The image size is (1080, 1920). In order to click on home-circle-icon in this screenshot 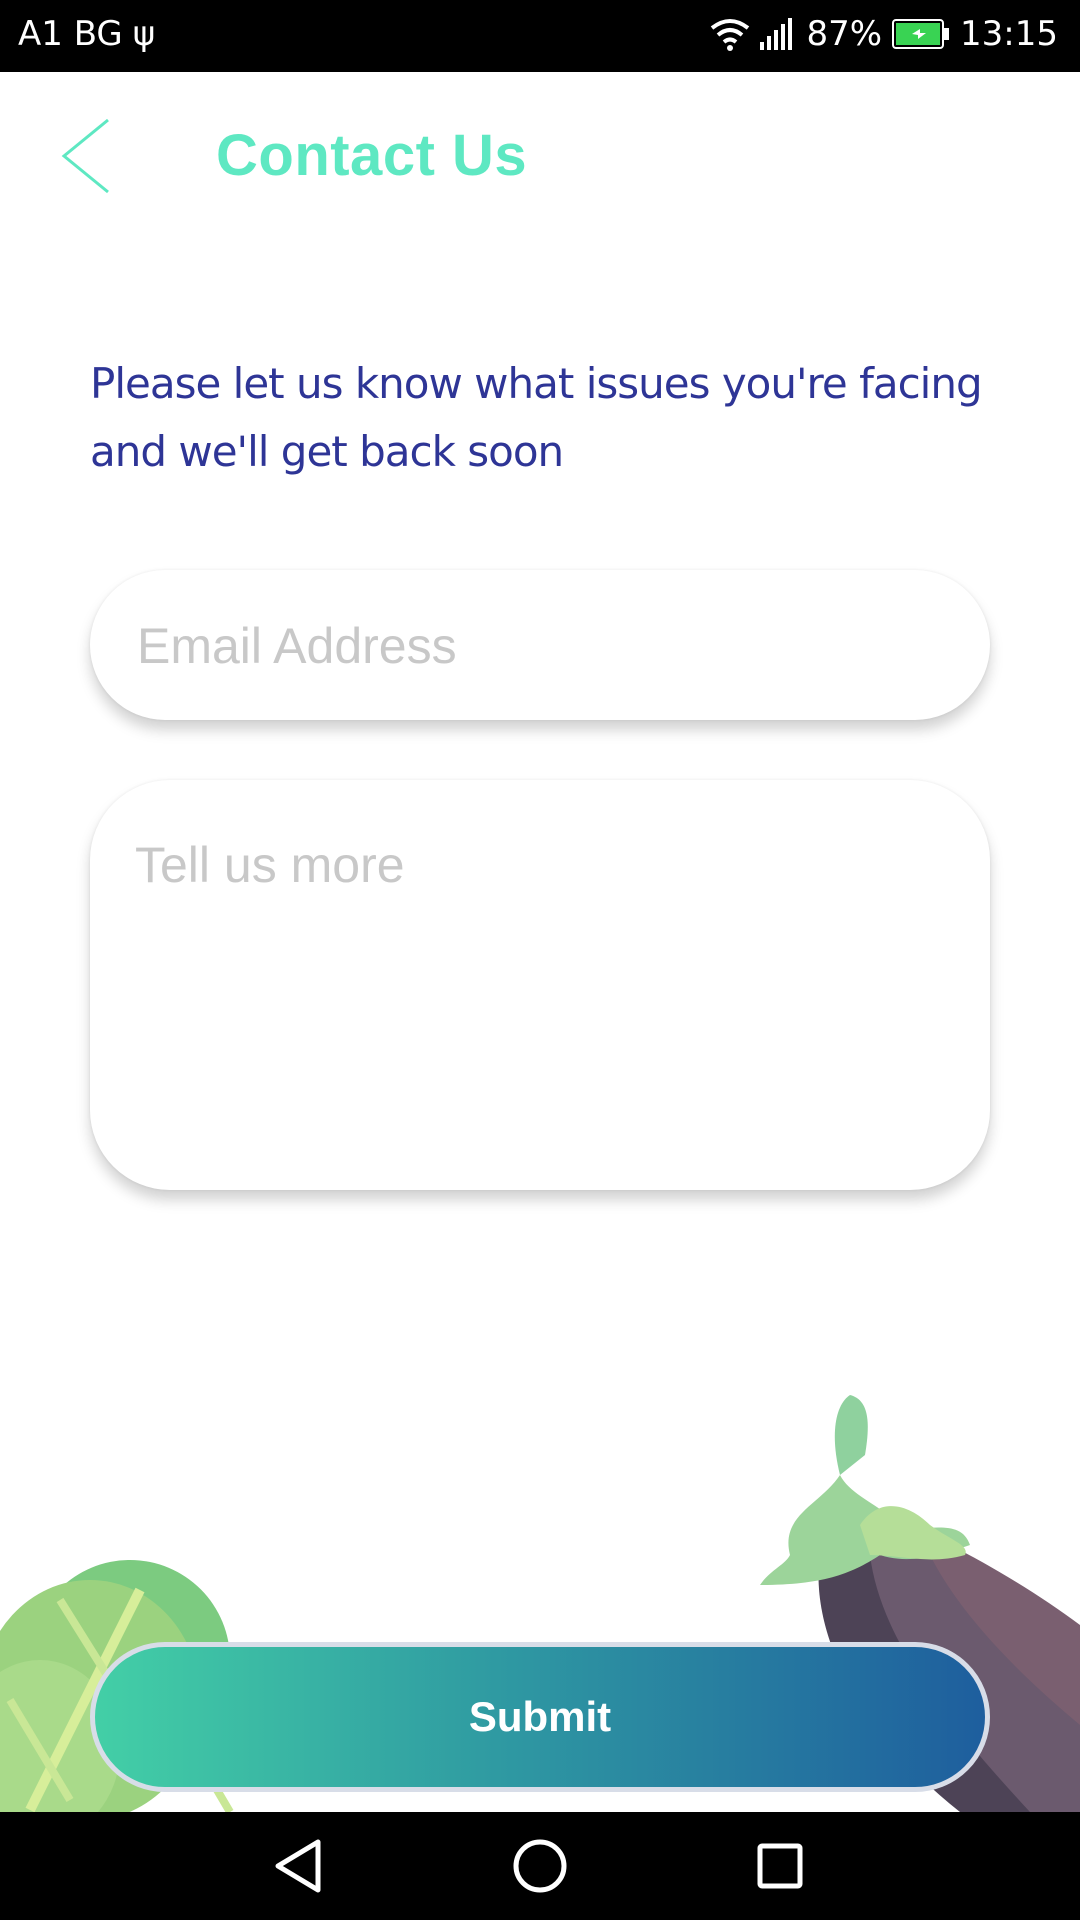, I will do `click(540, 1866)`.